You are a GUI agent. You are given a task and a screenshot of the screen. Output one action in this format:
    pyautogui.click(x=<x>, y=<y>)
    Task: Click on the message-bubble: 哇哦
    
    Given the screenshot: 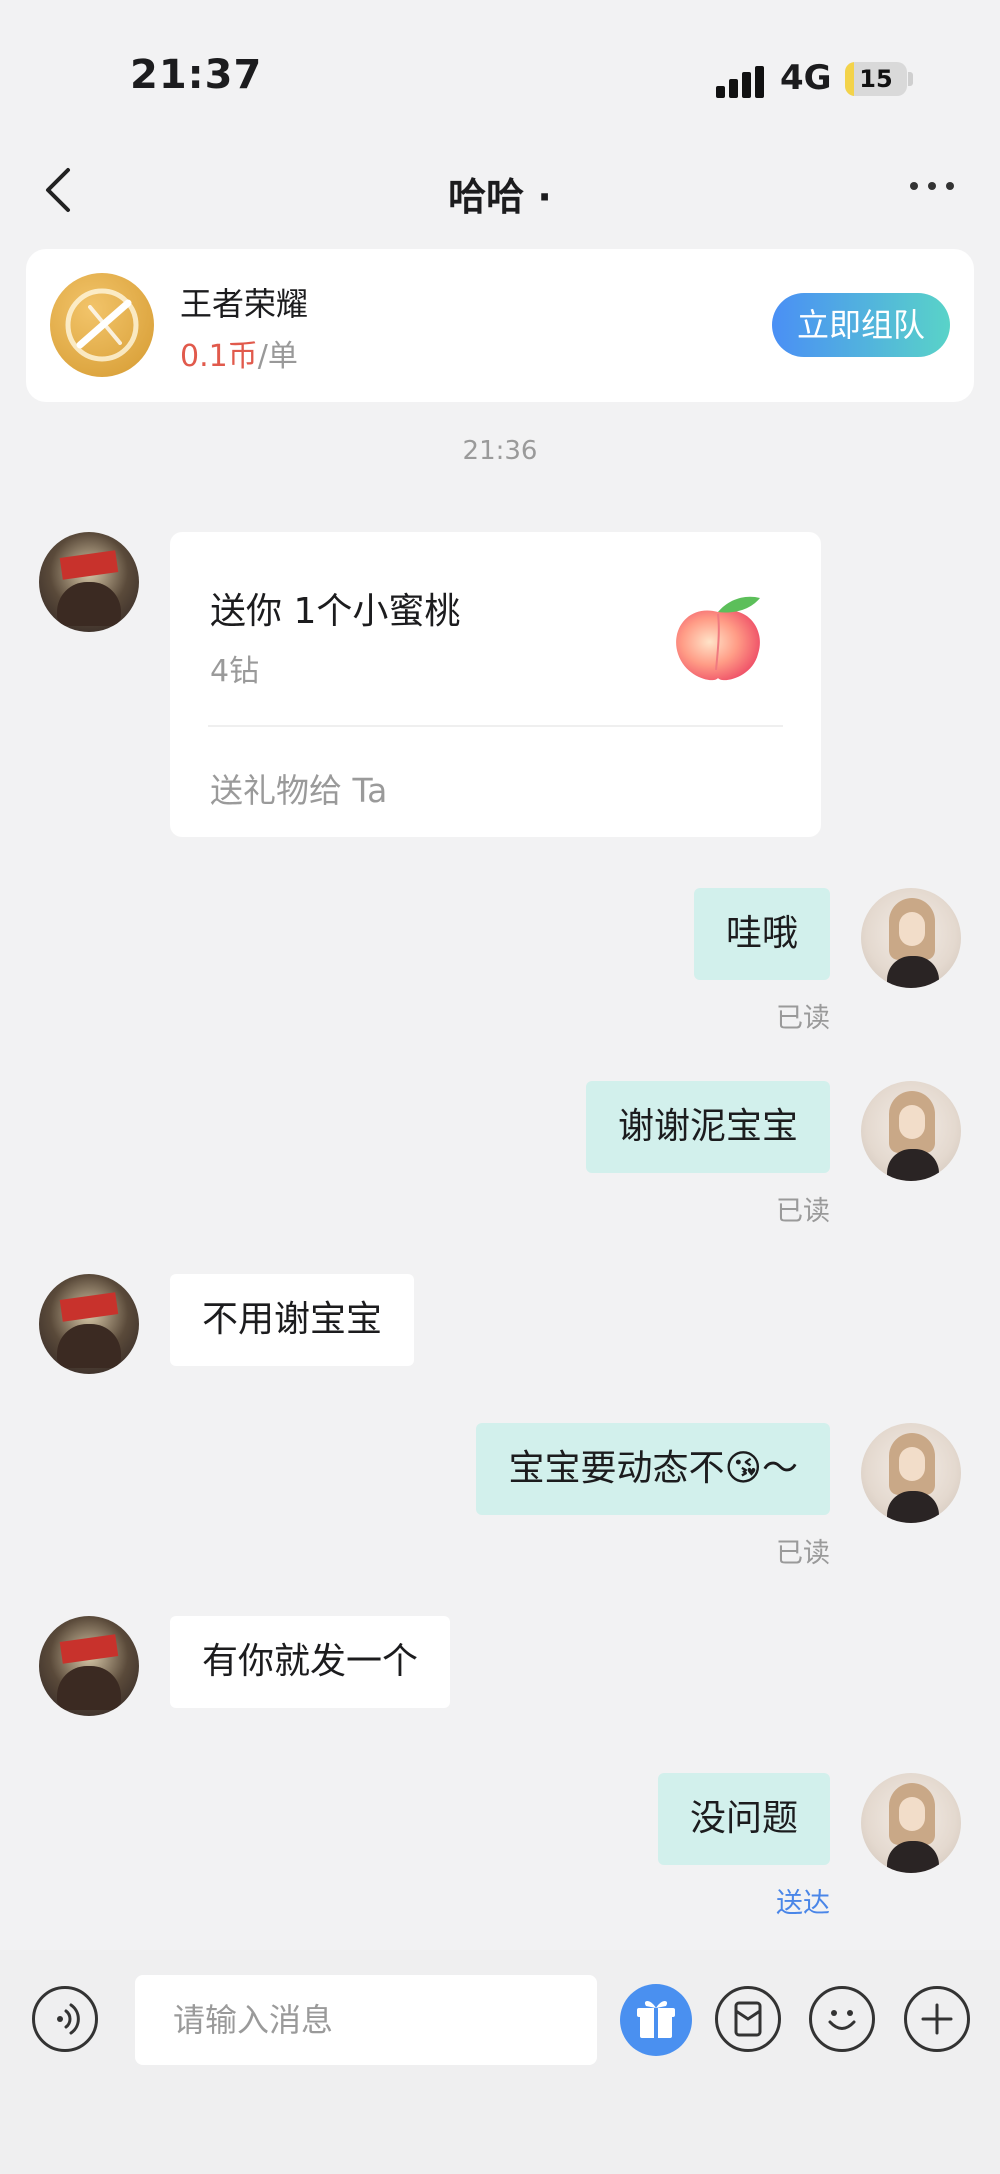 What is the action you would take?
    pyautogui.click(x=761, y=934)
    